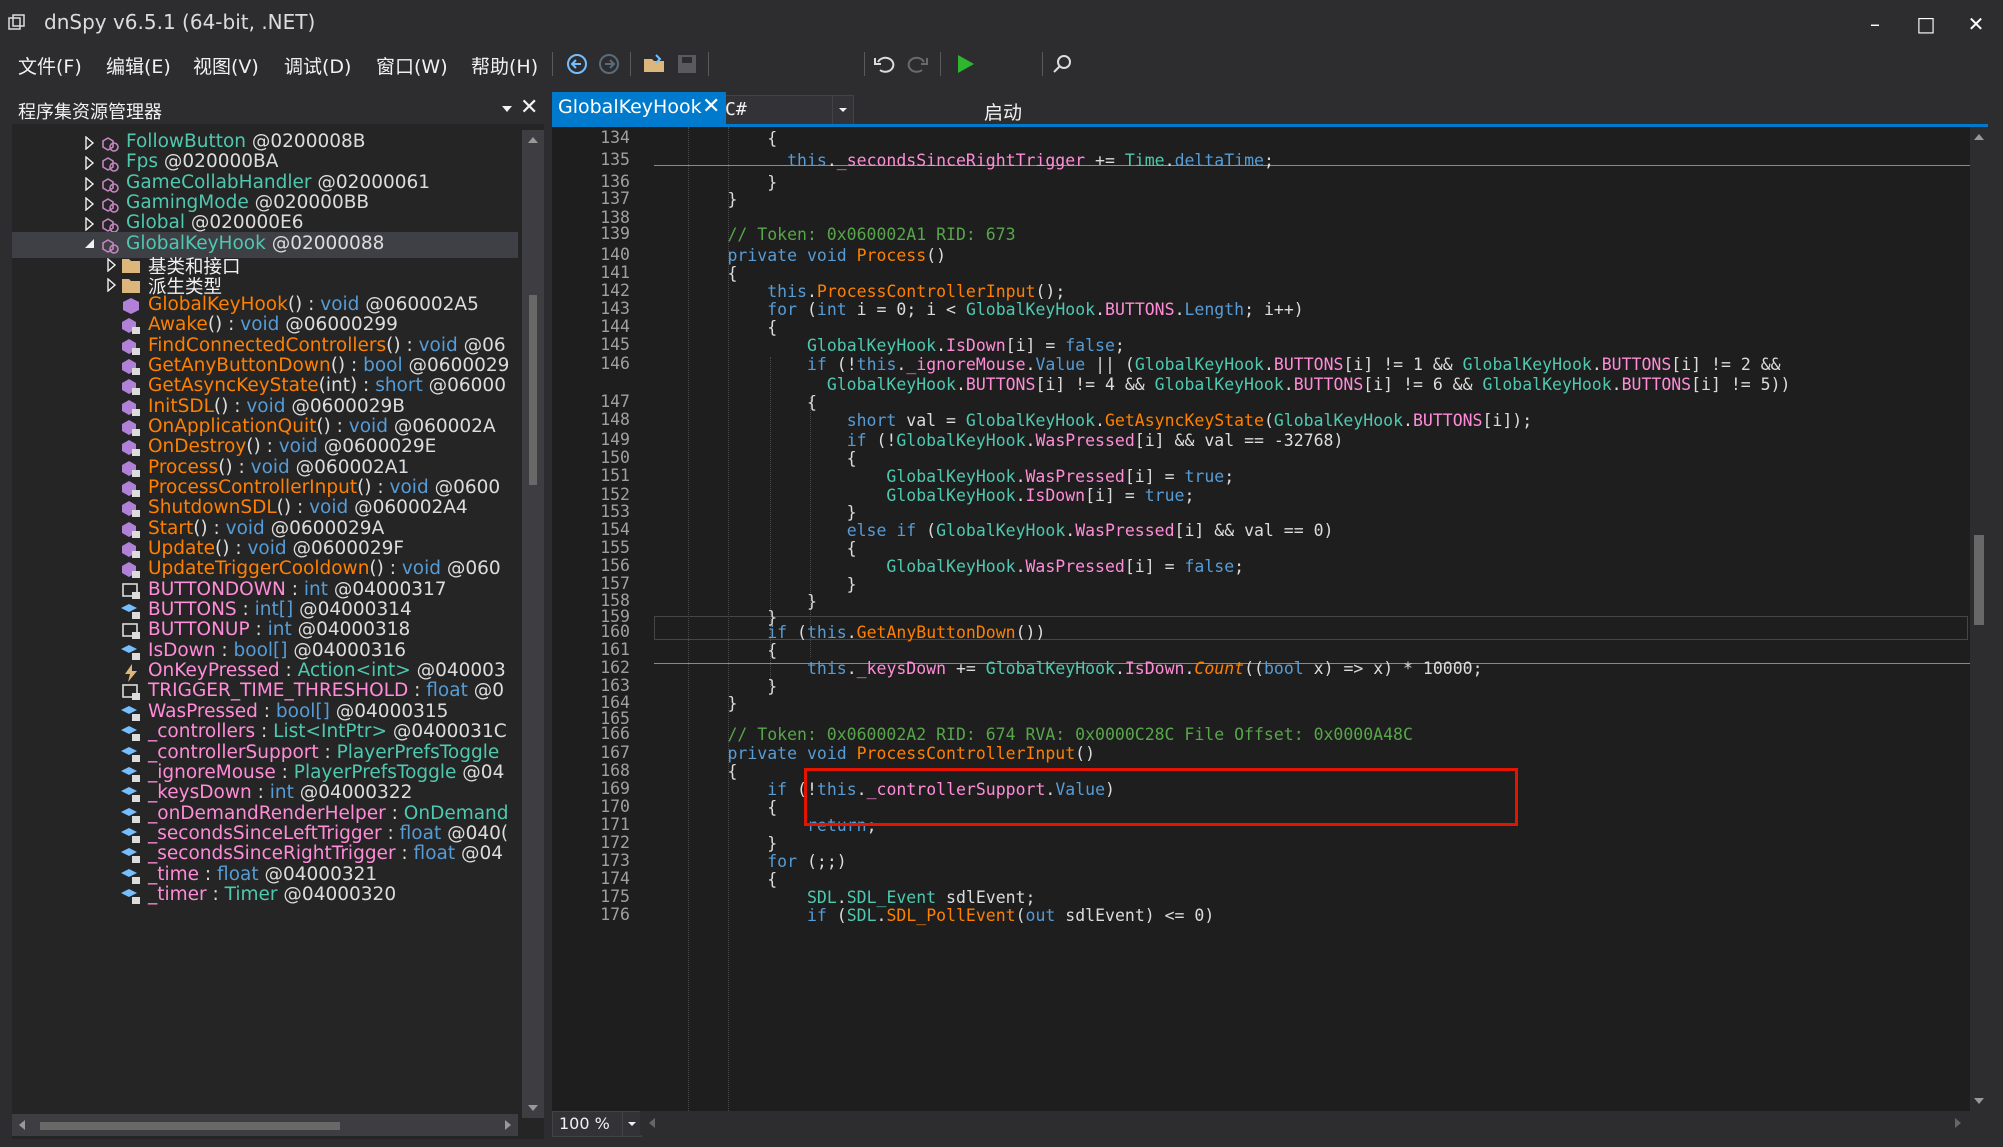  I want to click on menu-window: 窗口(W), so click(412, 65).